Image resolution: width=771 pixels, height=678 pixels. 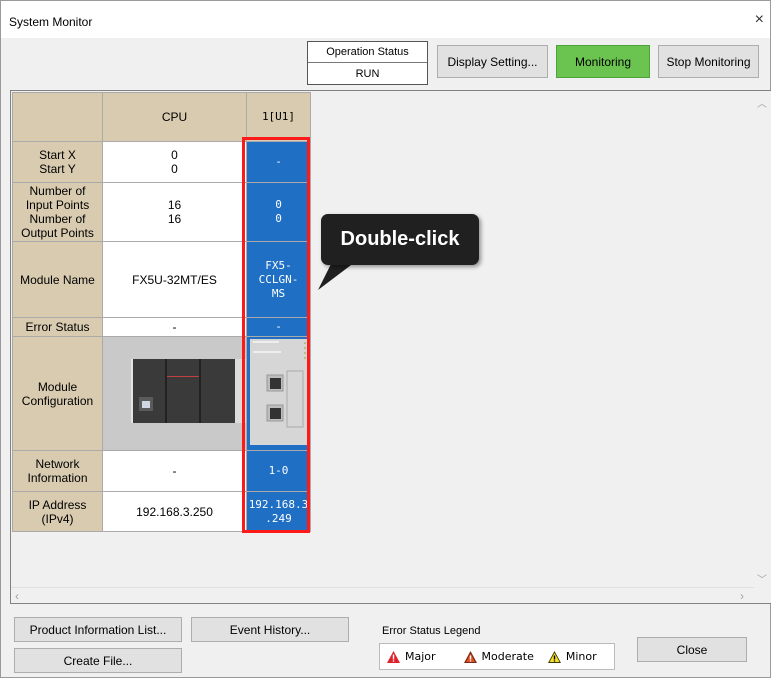 I want to click on cpu-module-image, so click(x=174, y=393).